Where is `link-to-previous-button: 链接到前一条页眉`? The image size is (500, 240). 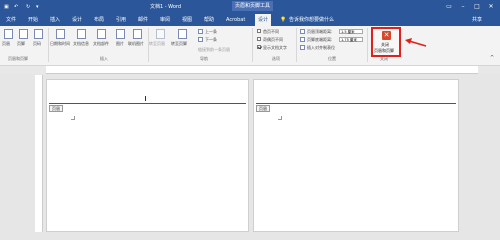 link-to-previous-button: 链接到前一条页眉 is located at coordinates (214, 49).